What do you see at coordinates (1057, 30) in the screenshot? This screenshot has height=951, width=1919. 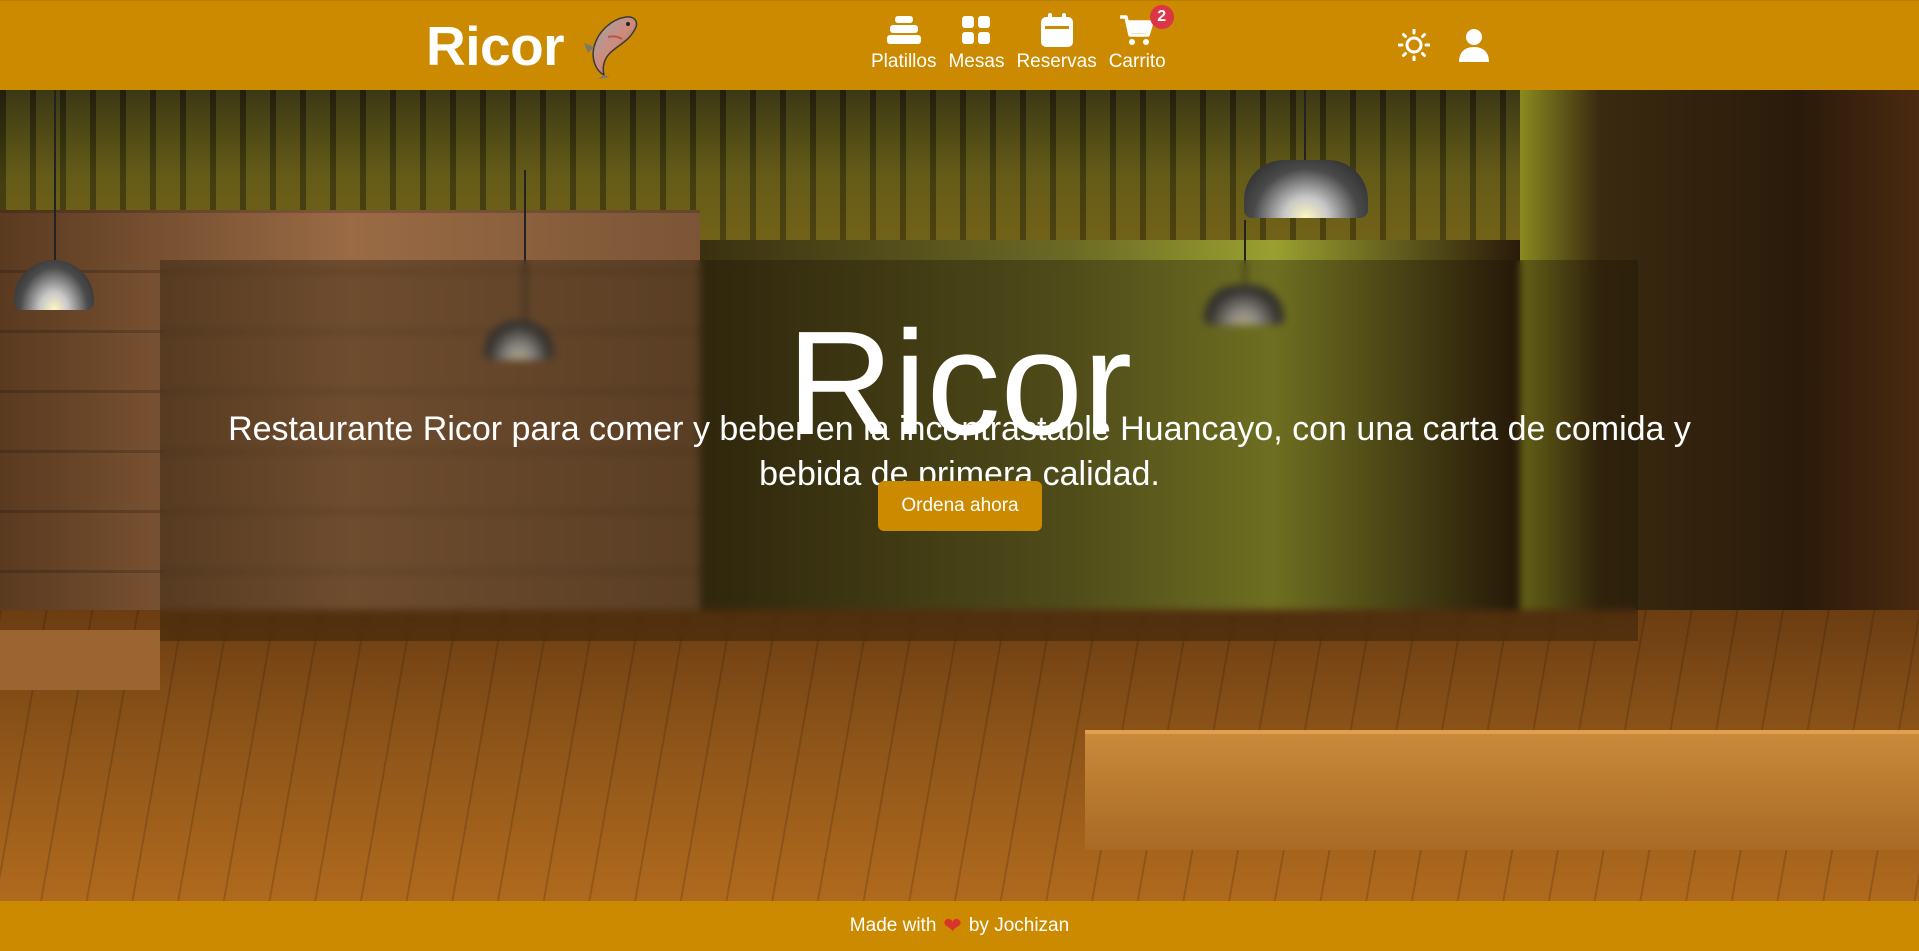 I see `calendar-icon` at bounding box center [1057, 30].